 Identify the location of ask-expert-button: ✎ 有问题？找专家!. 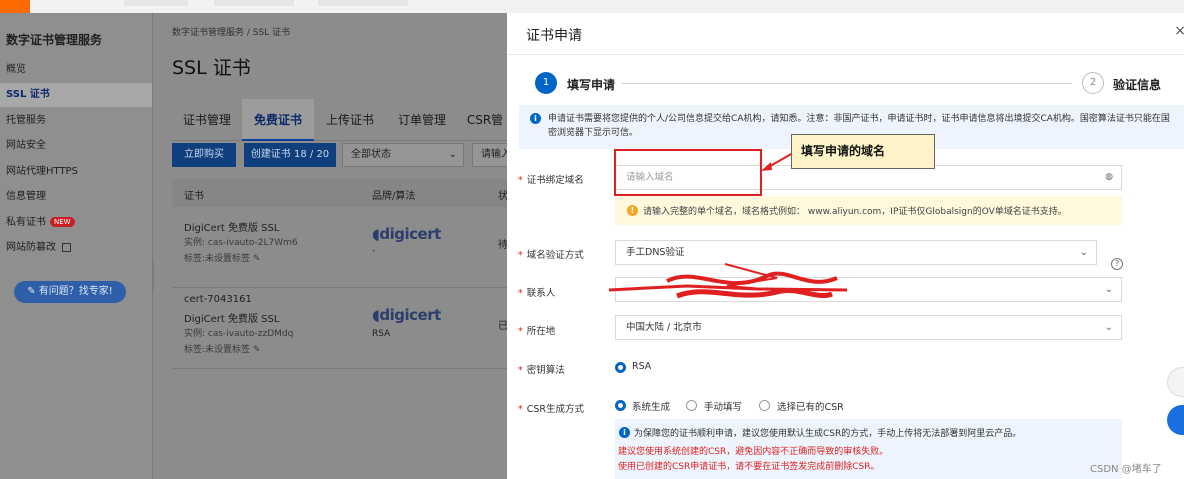
(70, 292).